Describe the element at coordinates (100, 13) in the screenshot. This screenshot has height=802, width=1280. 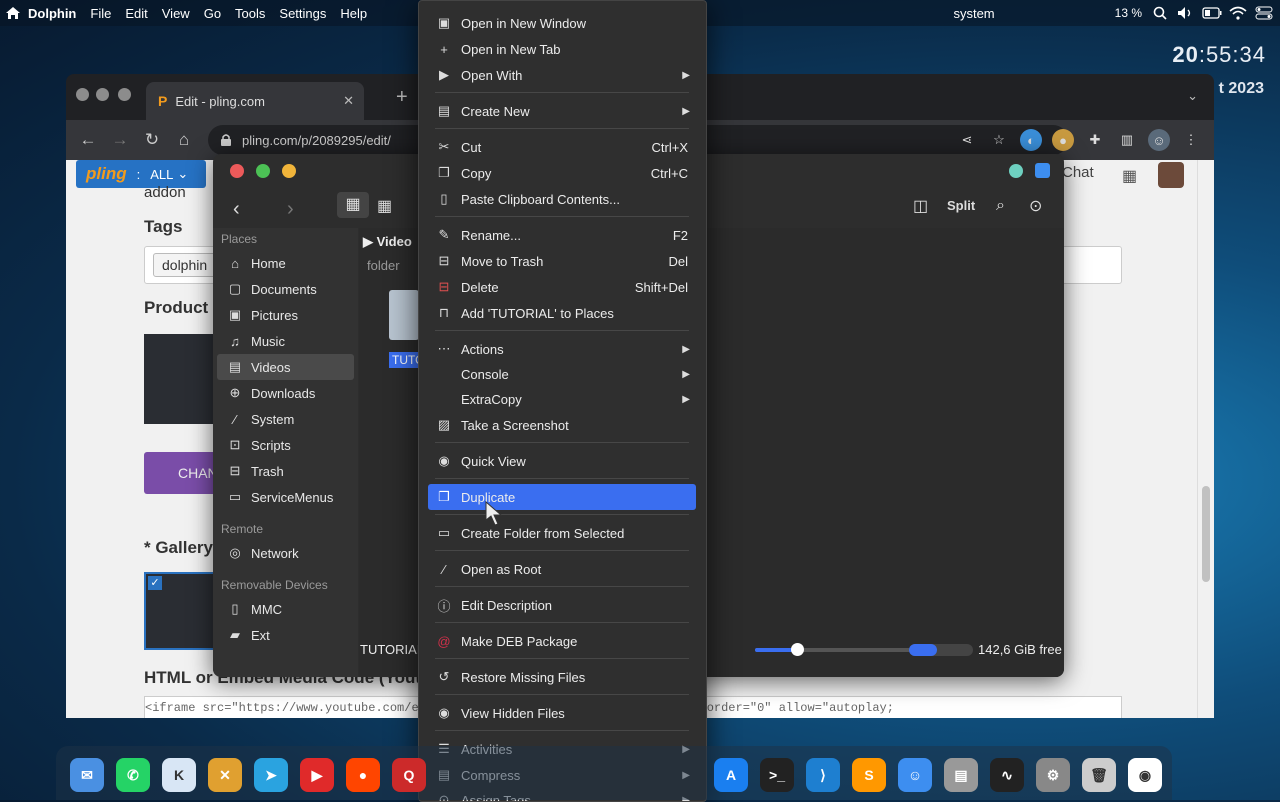
I see `menu-file: File` at that location.